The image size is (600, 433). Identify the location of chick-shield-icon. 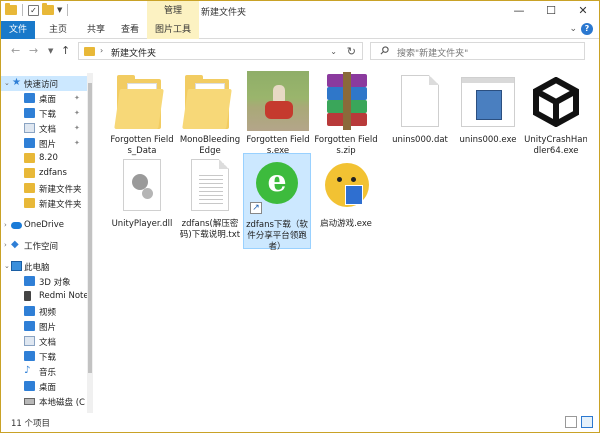
(346, 186).